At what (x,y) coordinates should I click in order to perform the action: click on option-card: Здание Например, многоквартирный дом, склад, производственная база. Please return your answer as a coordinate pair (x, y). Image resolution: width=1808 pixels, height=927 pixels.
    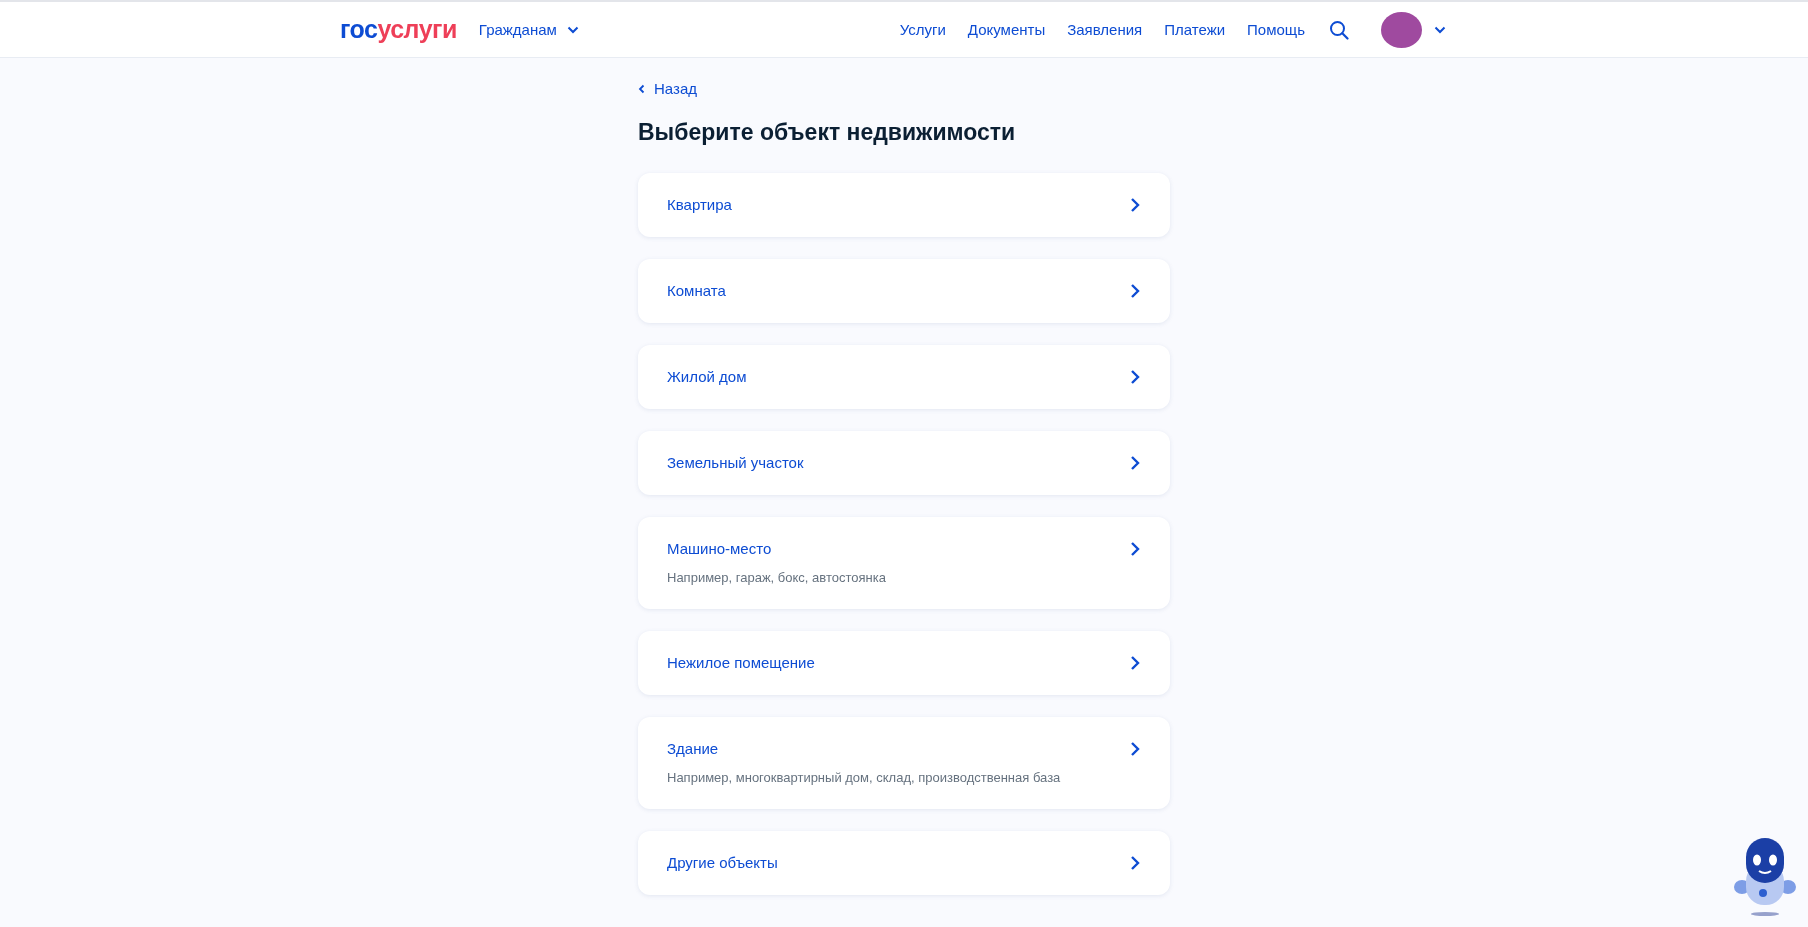
    Looking at the image, I should click on (904, 763).